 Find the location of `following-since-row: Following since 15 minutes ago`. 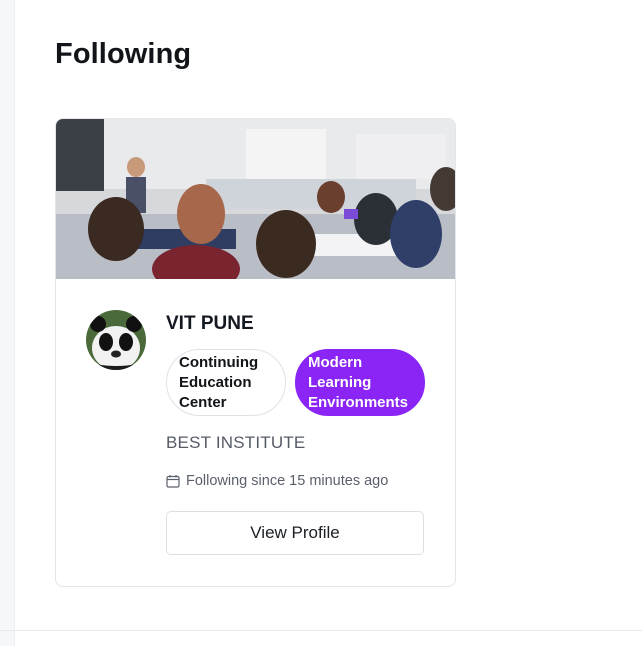

following-since-row: Following since 15 minutes ago is located at coordinates (277, 481).